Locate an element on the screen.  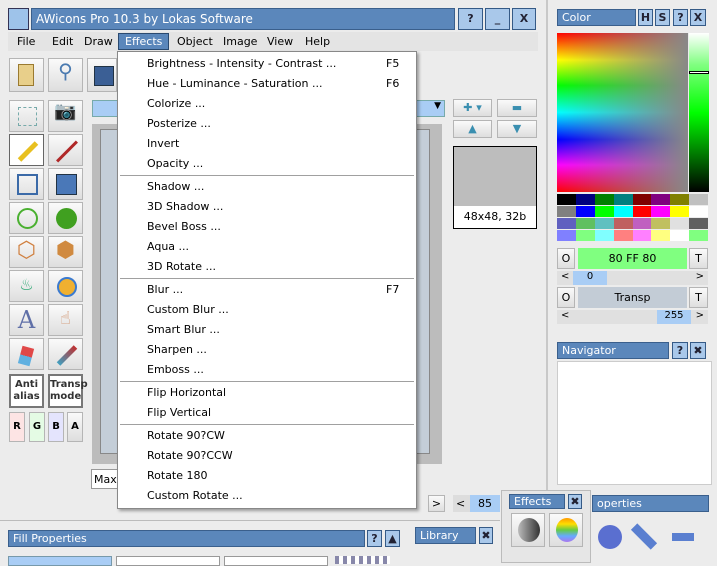
menu-draw: Draw is located at coordinates (98, 41).